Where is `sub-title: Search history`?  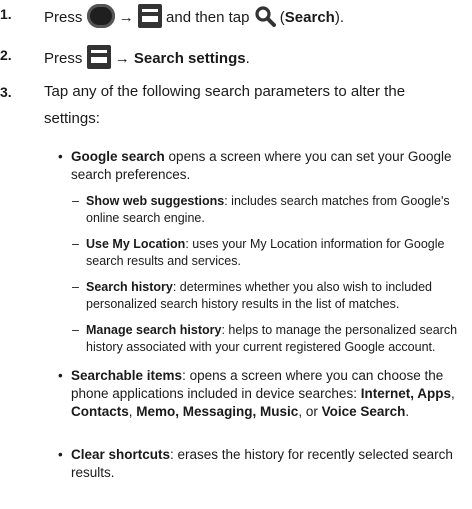
sub-title: Search history is located at coordinates (129, 287).